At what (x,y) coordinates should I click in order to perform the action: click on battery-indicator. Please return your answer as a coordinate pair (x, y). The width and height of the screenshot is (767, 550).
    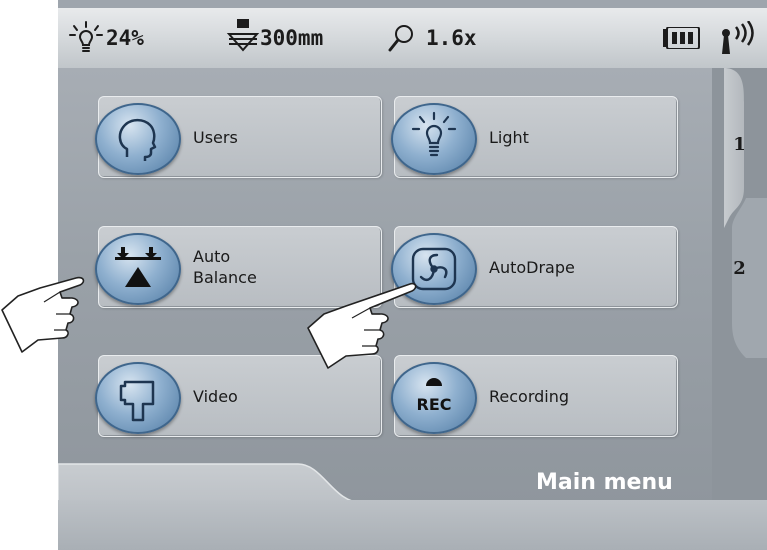
    Looking at the image, I should click on (681, 38).